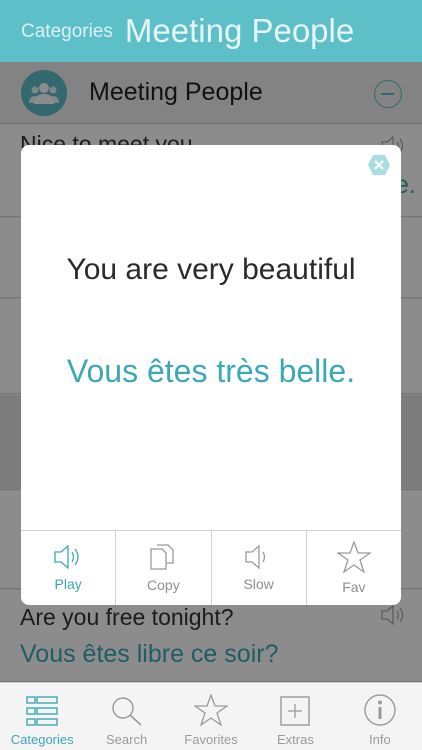  Describe the element at coordinates (211, 269) in the screenshot. I see `modal-english-phrase: You are very beautiful` at that location.